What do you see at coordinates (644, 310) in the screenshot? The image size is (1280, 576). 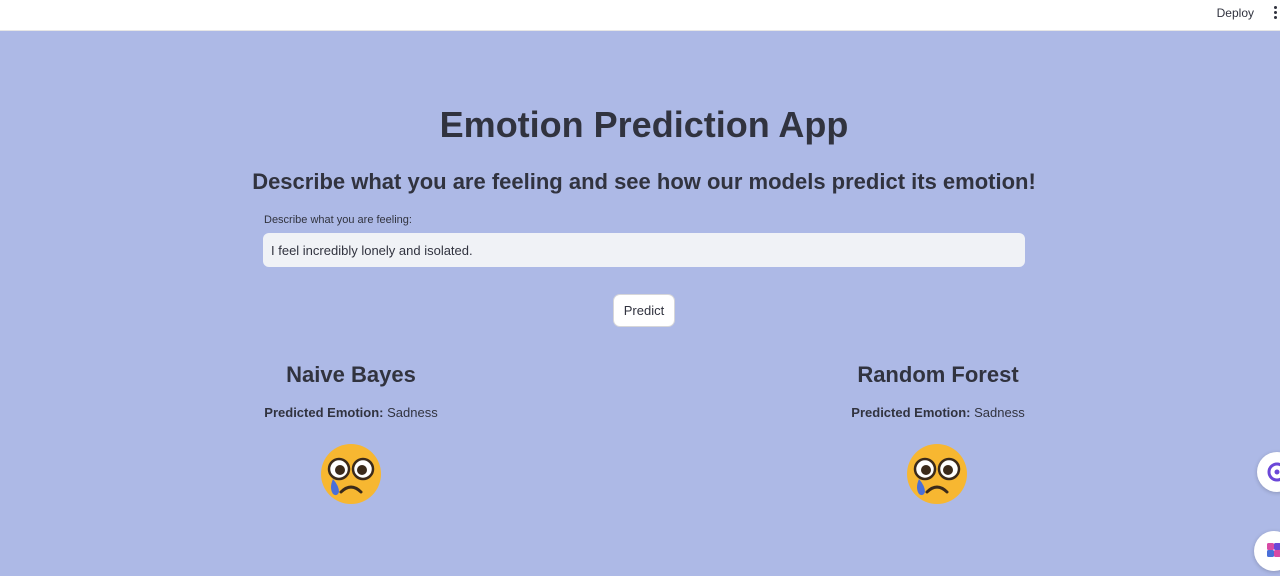 I see `predict-button: Predict` at bounding box center [644, 310].